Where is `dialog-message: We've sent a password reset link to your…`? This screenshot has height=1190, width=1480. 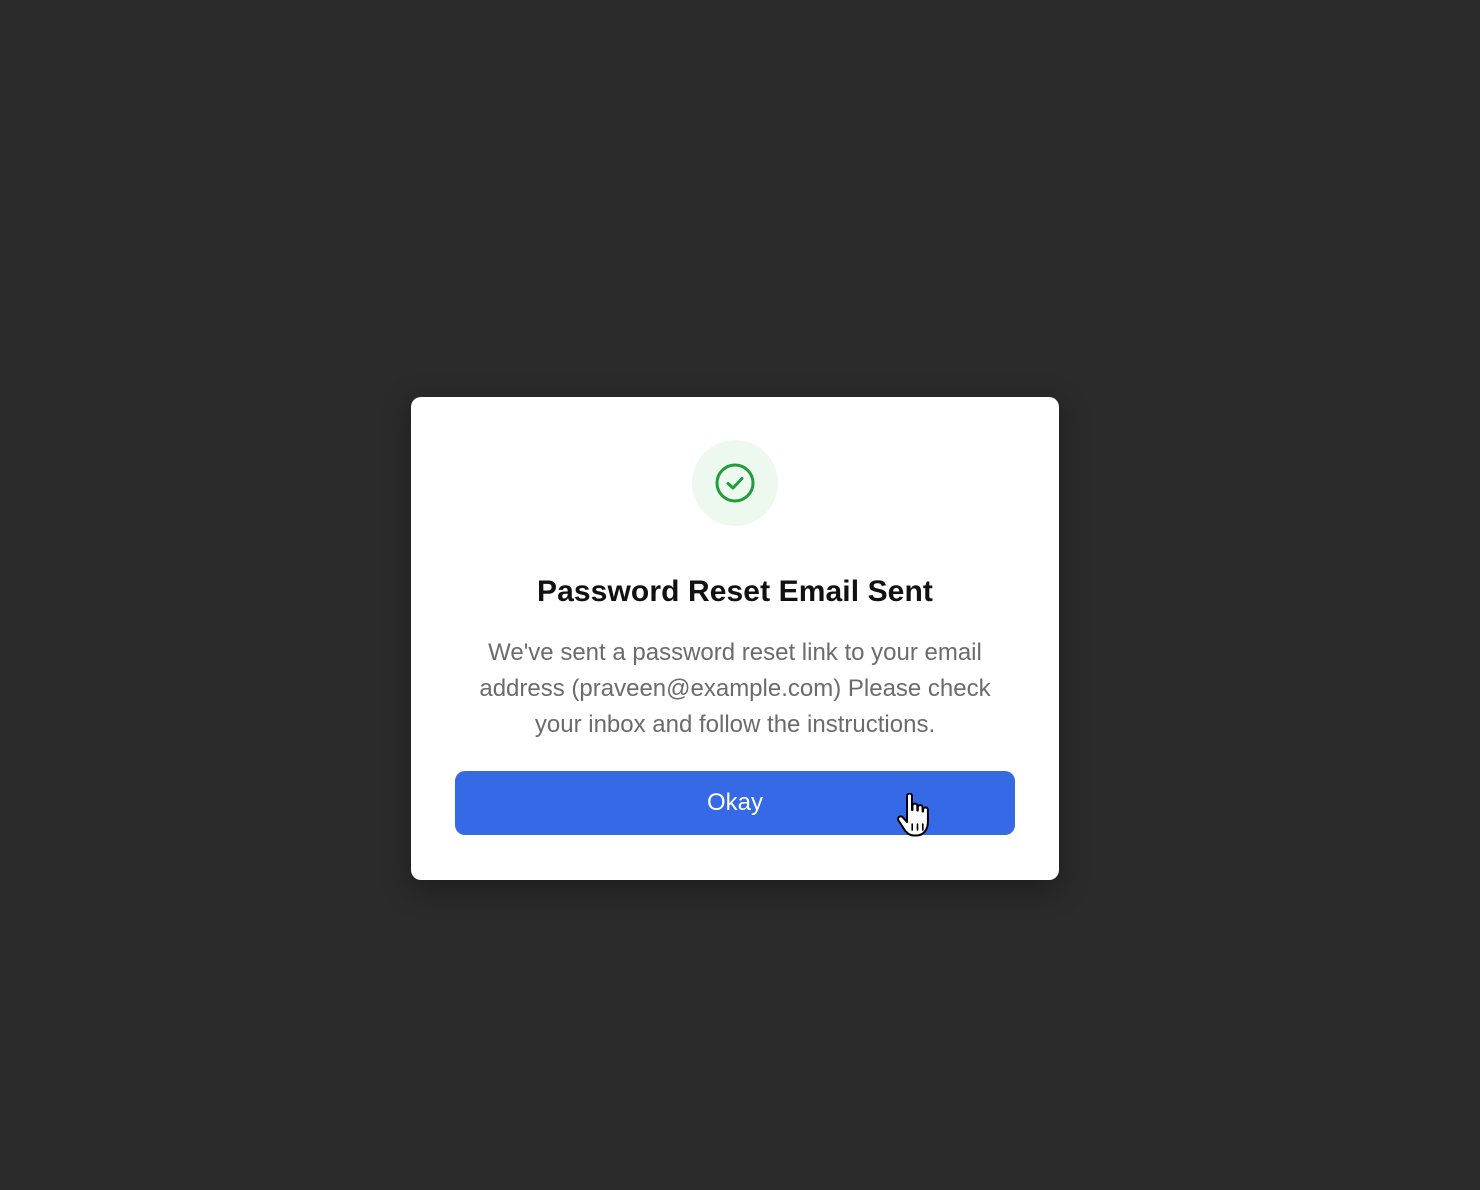 dialog-message: We've sent a password reset link to your… is located at coordinates (735, 688).